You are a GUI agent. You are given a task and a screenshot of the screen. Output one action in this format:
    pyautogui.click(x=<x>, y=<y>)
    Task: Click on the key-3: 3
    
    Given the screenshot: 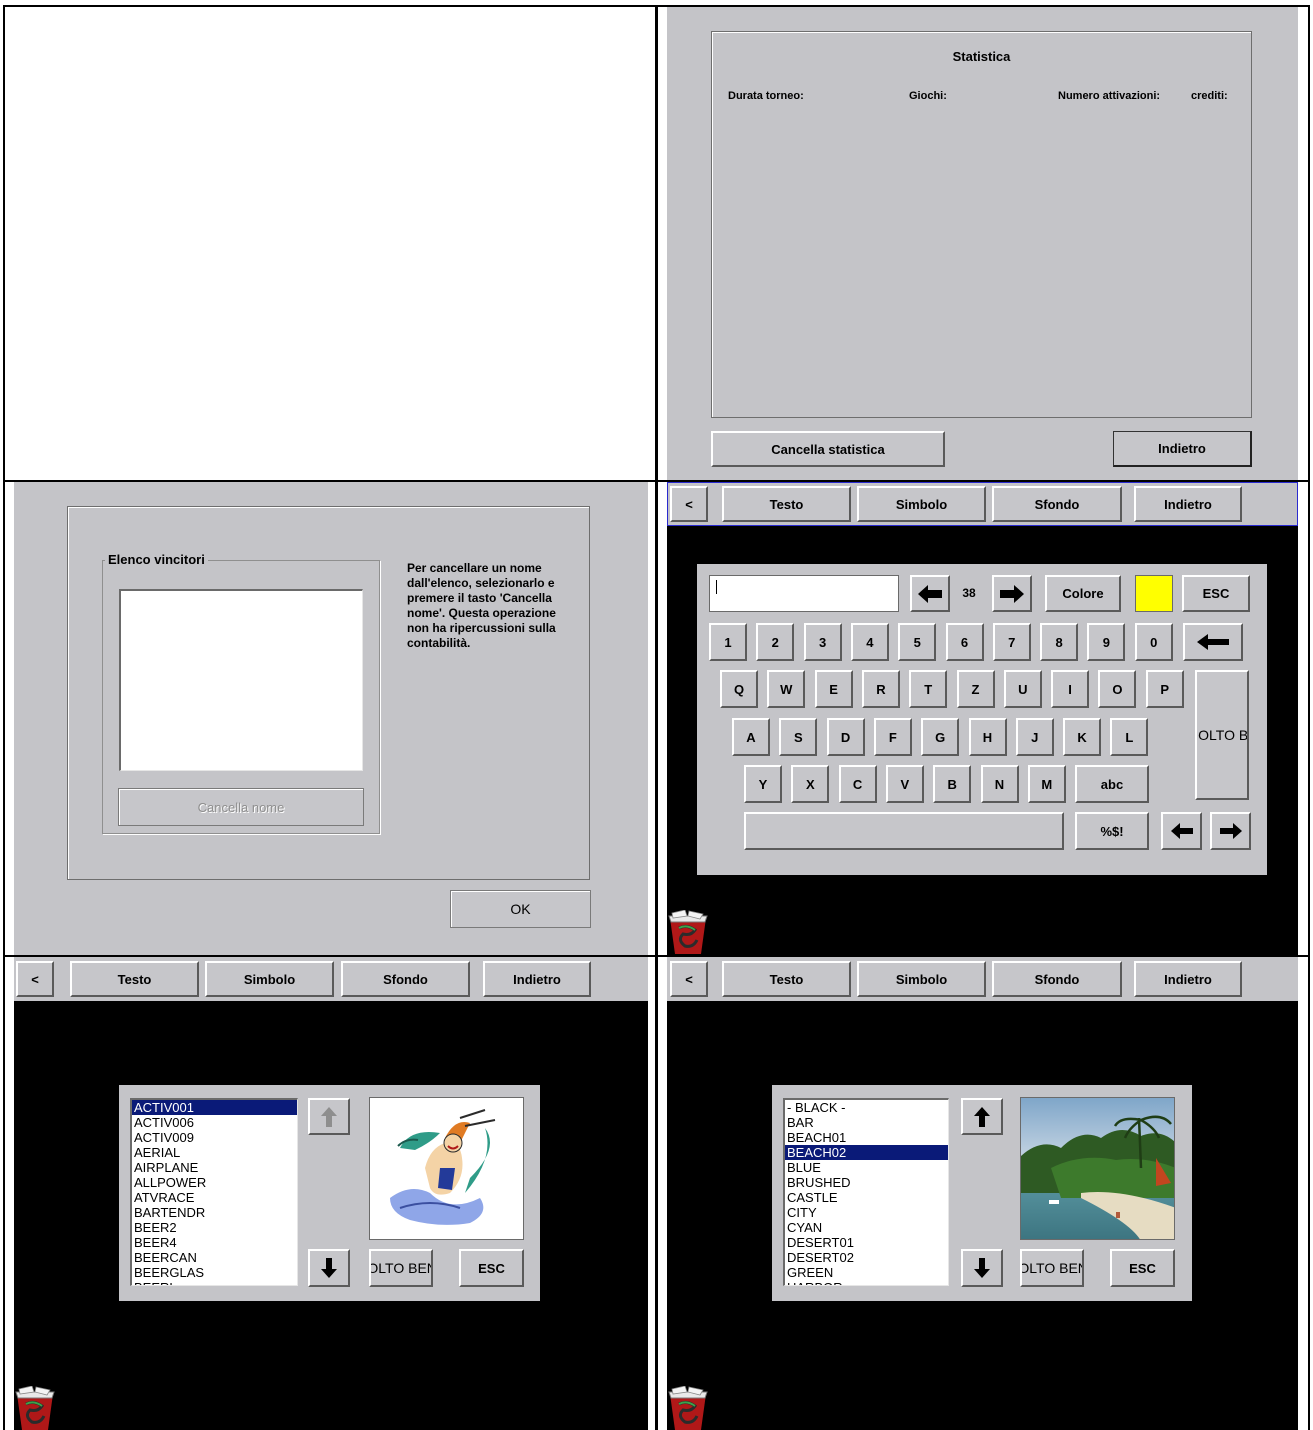 What is the action you would take?
    pyautogui.click(x=822, y=642)
    